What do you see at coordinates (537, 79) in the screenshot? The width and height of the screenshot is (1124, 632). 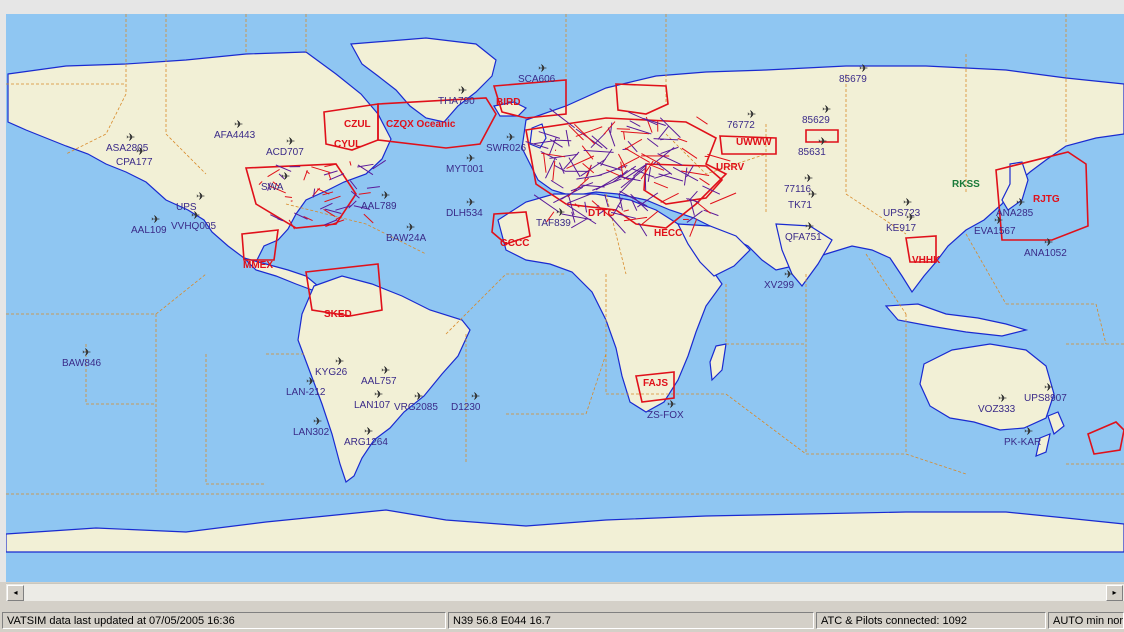 I see `pilot-callsign: SCA606` at bounding box center [537, 79].